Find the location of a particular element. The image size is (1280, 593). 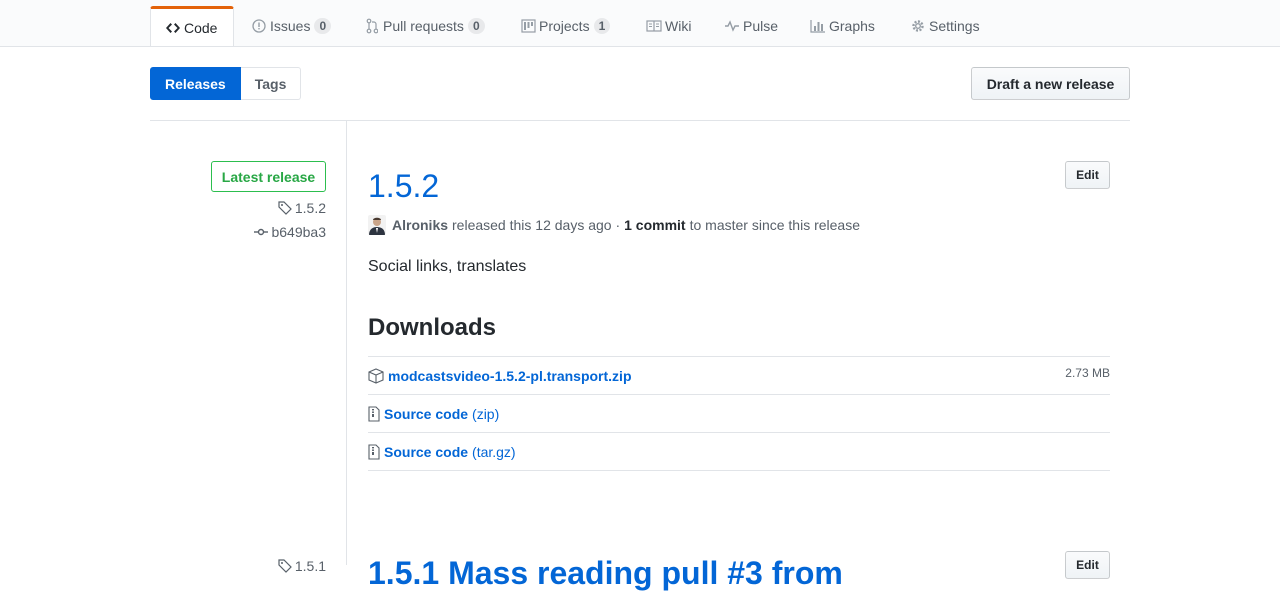

release-commit-label: b649ba3 is located at coordinates (298, 232).